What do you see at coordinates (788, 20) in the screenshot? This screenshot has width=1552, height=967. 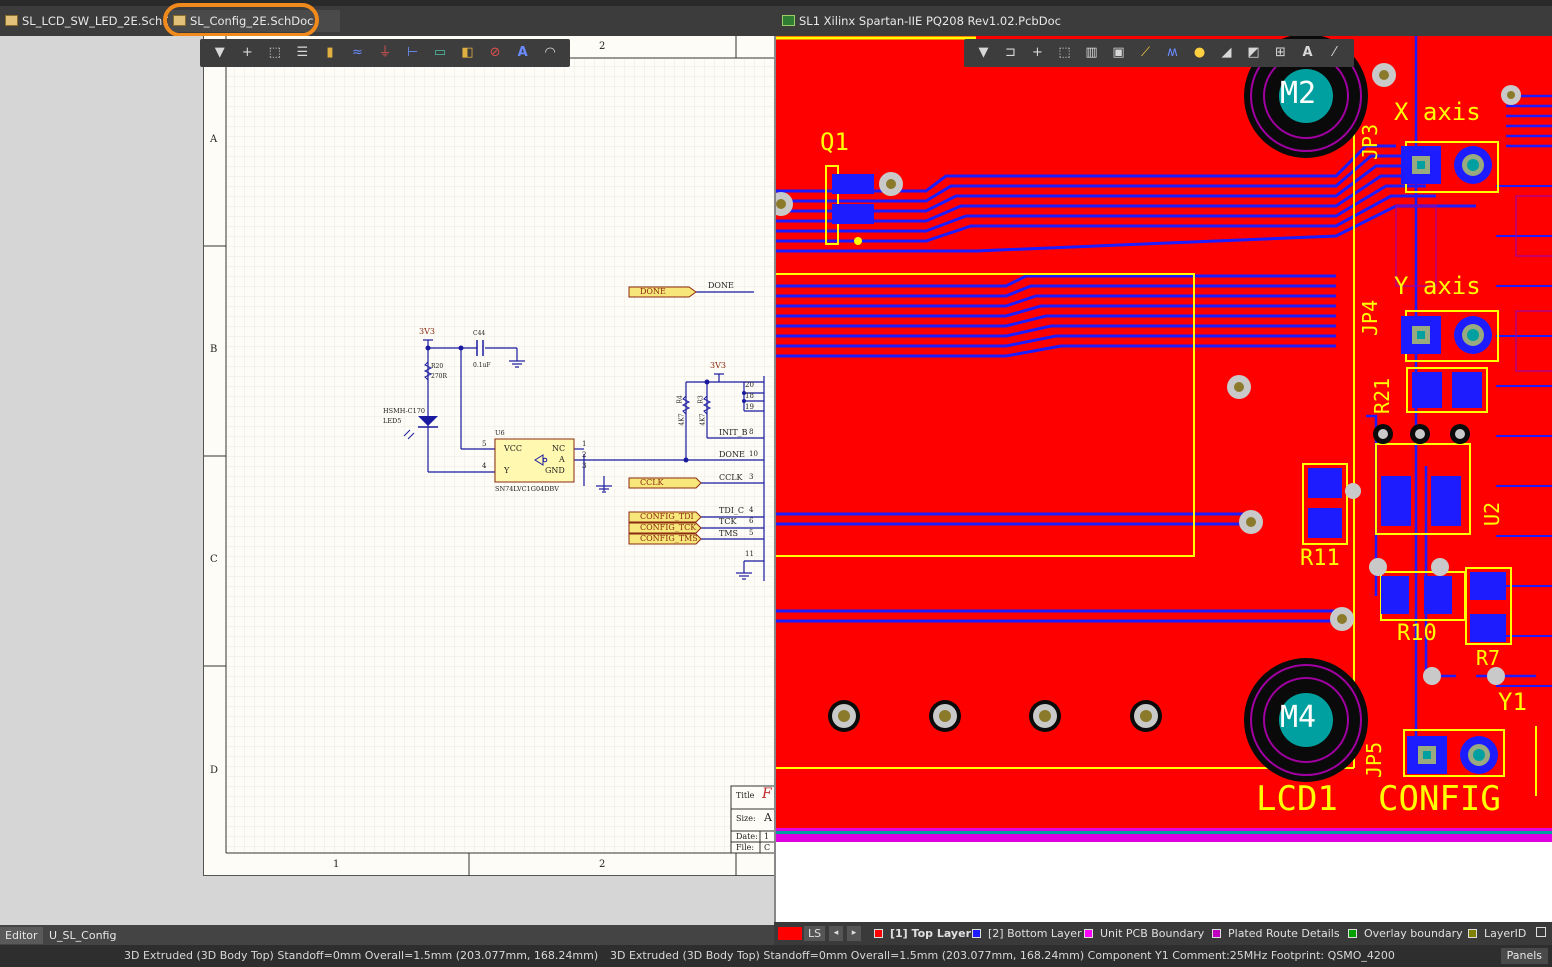 I see `pcbdoc-icon` at bounding box center [788, 20].